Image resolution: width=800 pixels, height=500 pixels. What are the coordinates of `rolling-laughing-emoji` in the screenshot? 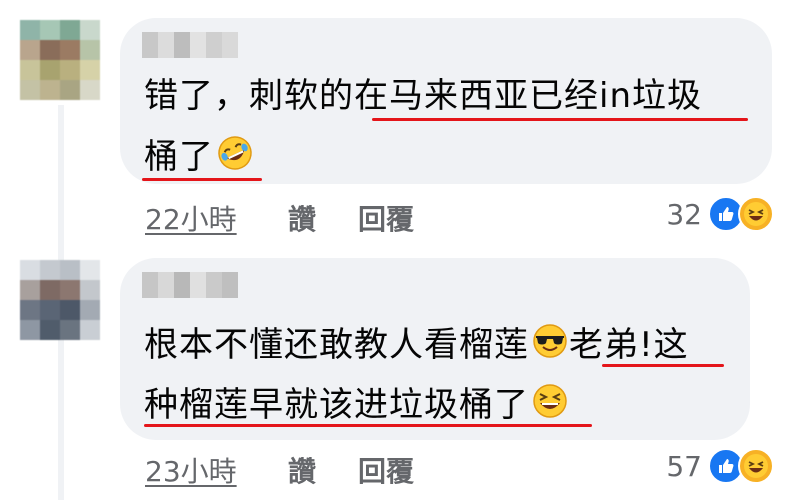 It's located at (235, 157).